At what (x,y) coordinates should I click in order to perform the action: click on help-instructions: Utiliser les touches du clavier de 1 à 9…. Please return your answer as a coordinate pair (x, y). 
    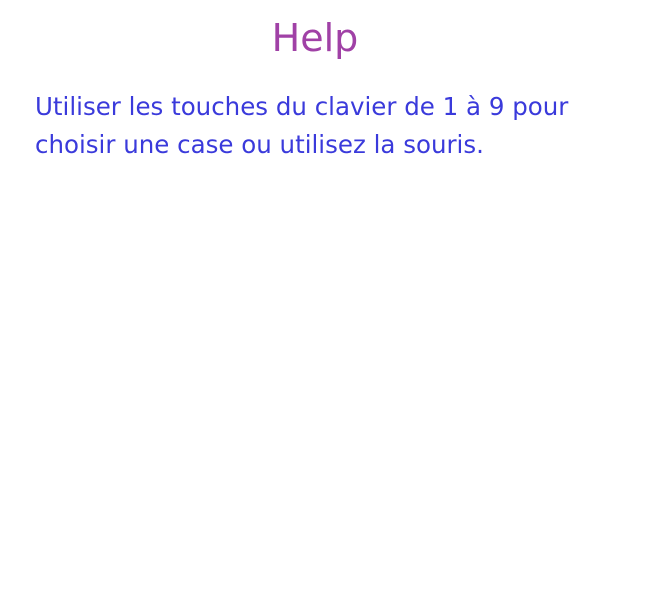
    Looking at the image, I should click on (302, 125).